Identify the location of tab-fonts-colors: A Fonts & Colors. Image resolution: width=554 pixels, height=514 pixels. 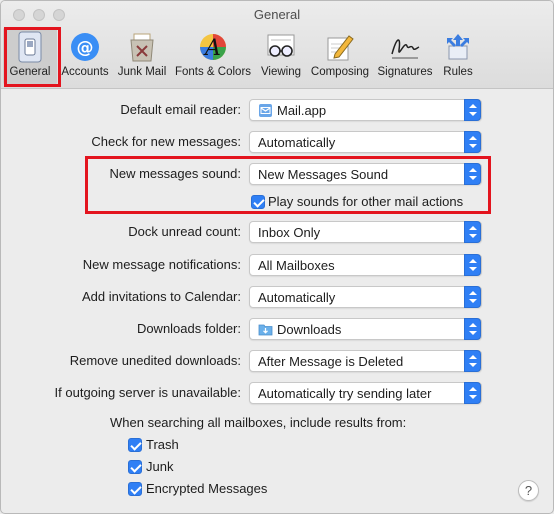
(213, 56).